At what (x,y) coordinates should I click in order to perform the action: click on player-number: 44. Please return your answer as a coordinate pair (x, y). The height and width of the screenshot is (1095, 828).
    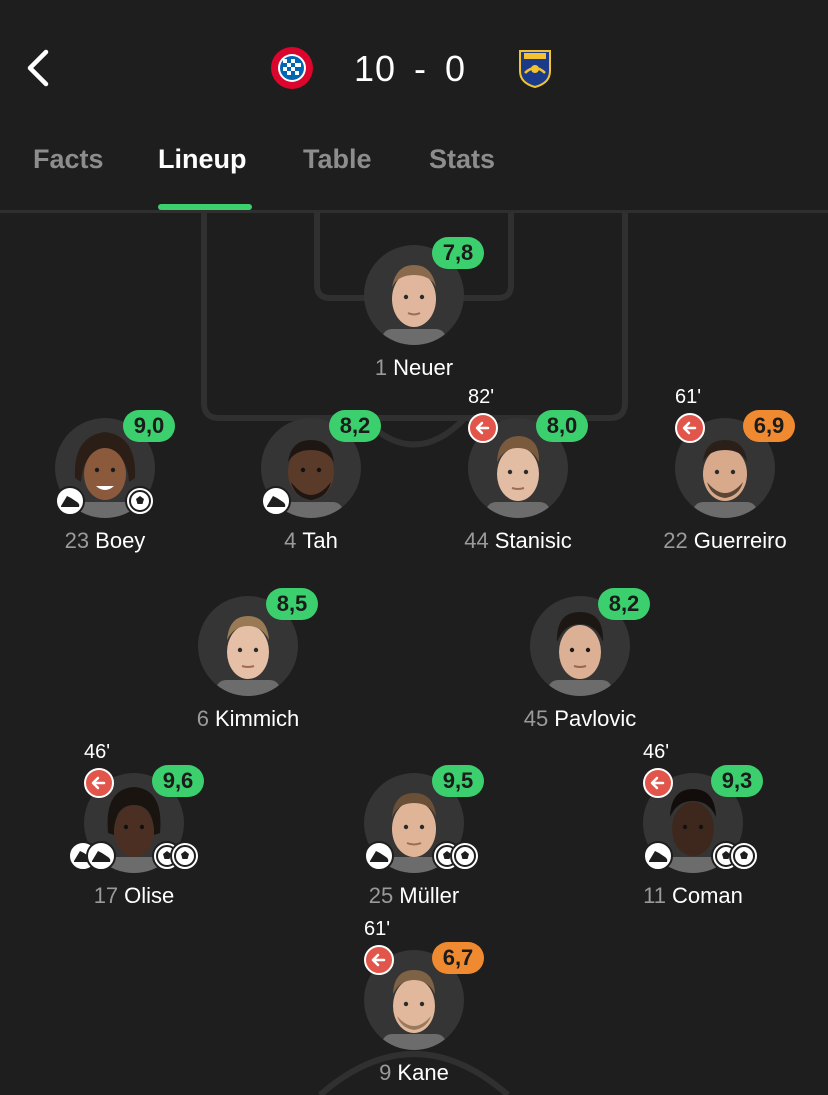
    Looking at the image, I should click on (476, 540).